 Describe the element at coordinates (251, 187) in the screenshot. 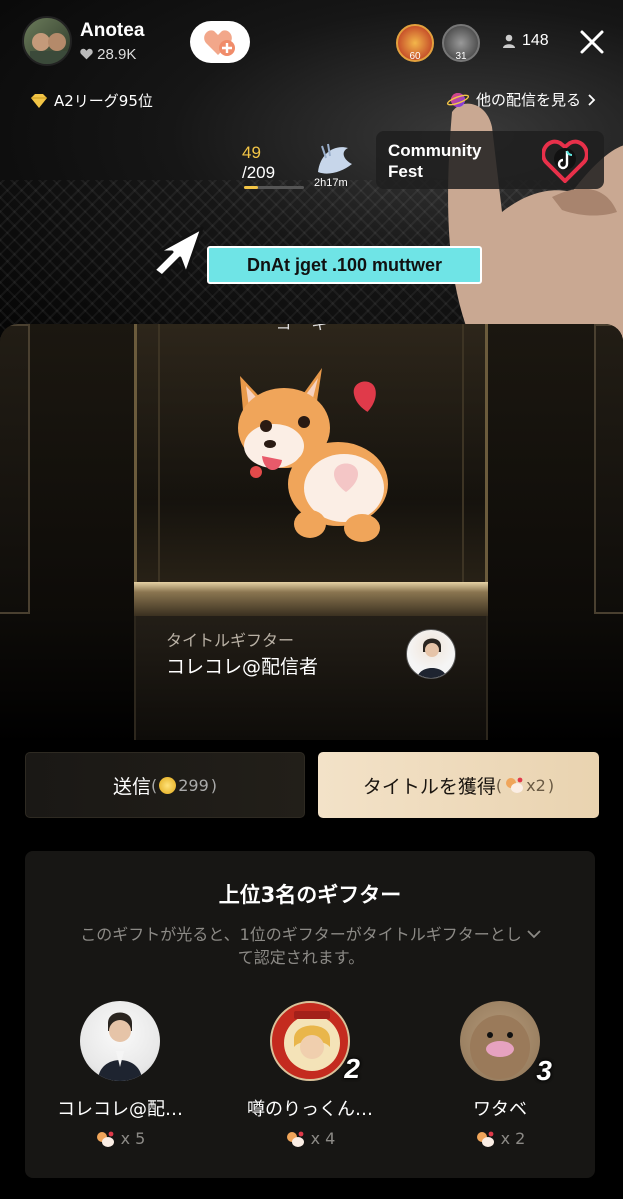

I see `event-progress-fill` at that location.